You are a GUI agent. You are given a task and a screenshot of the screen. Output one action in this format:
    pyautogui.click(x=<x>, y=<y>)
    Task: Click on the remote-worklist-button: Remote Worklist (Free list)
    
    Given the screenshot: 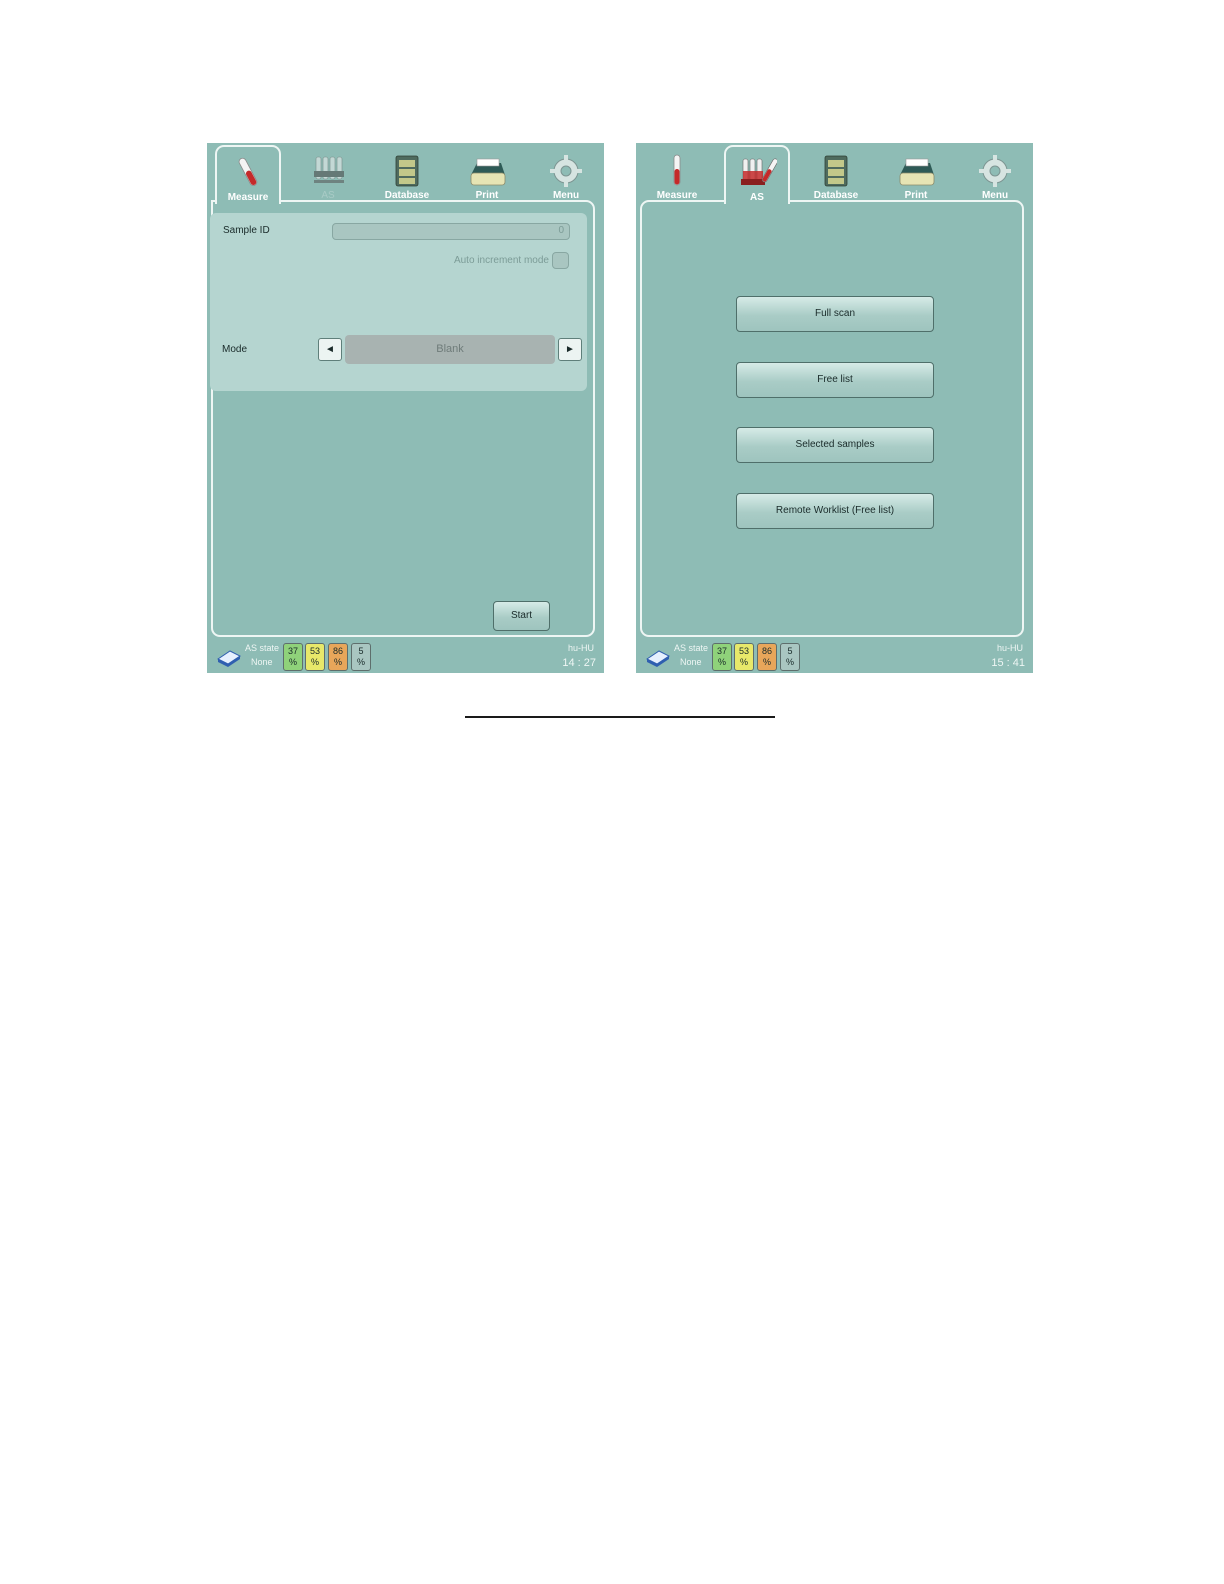 What is the action you would take?
    pyautogui.click(x=835, y=511)
    